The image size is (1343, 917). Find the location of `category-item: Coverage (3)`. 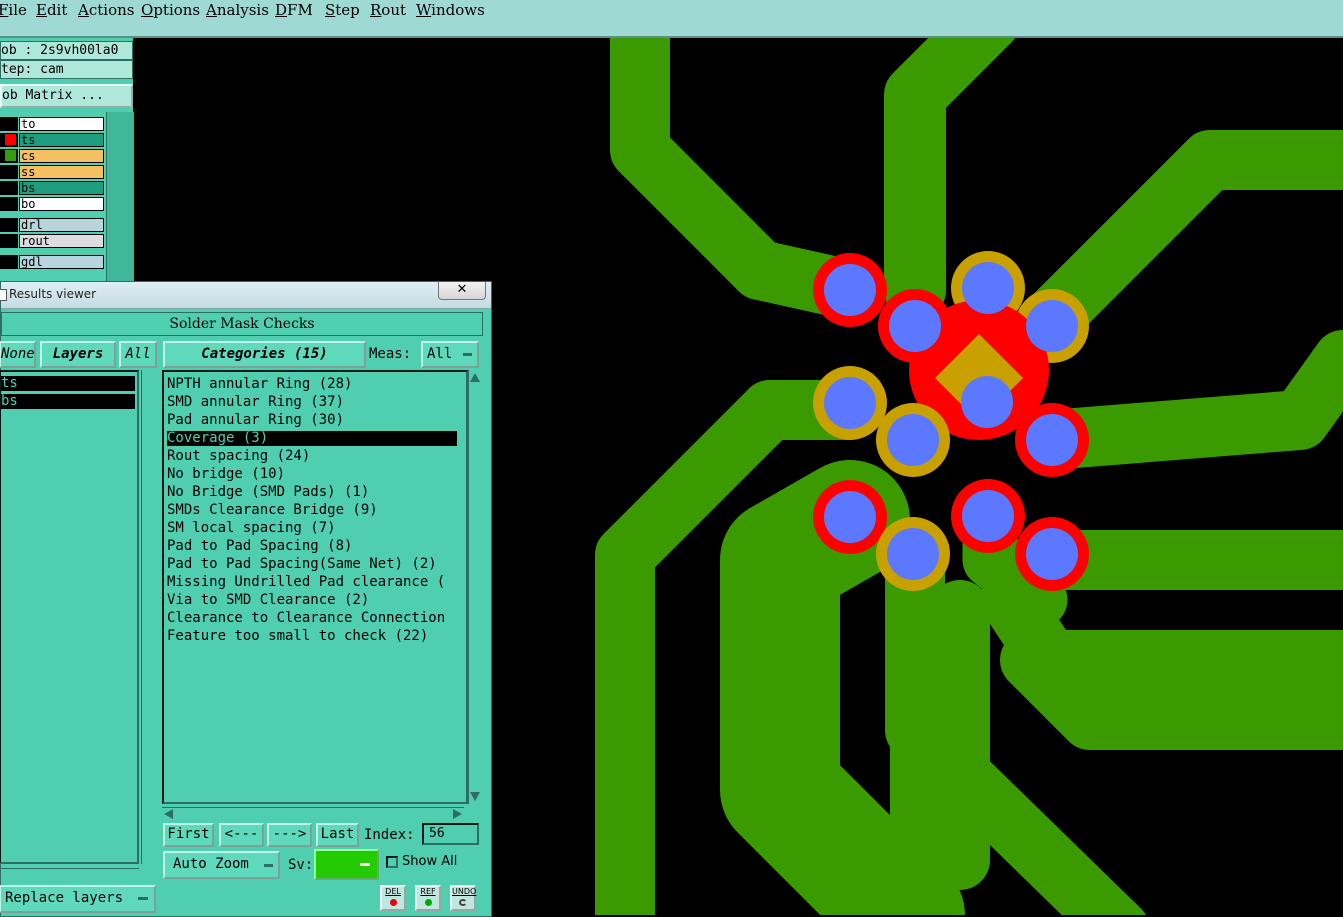

category-item: Coverage (3) is located at coordinates (312, 438).